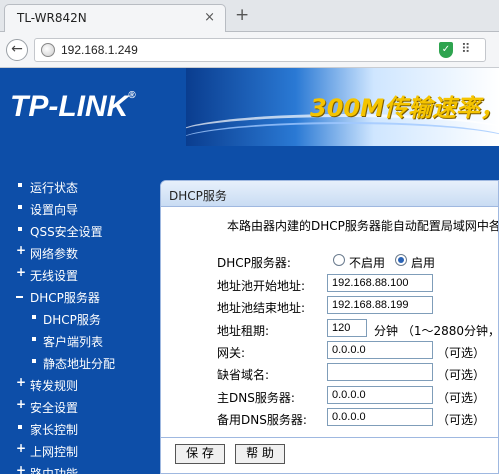 The width and height of the screenshot is (499, 474). What do you see at coordinates (260, 50) in the screenshot?
I see `url-input: 192.168.1.249 ✓ ⠿` at bounding box center [260, 50].